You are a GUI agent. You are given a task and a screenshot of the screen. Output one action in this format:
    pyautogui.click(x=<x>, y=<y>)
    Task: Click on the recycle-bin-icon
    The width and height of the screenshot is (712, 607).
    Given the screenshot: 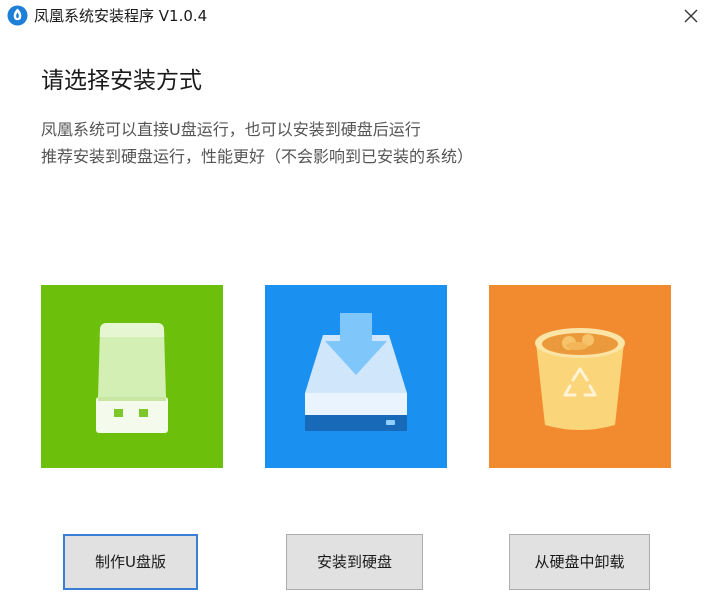 What is the action you would take?
    pyautogui.click(x=580, y=376)
    